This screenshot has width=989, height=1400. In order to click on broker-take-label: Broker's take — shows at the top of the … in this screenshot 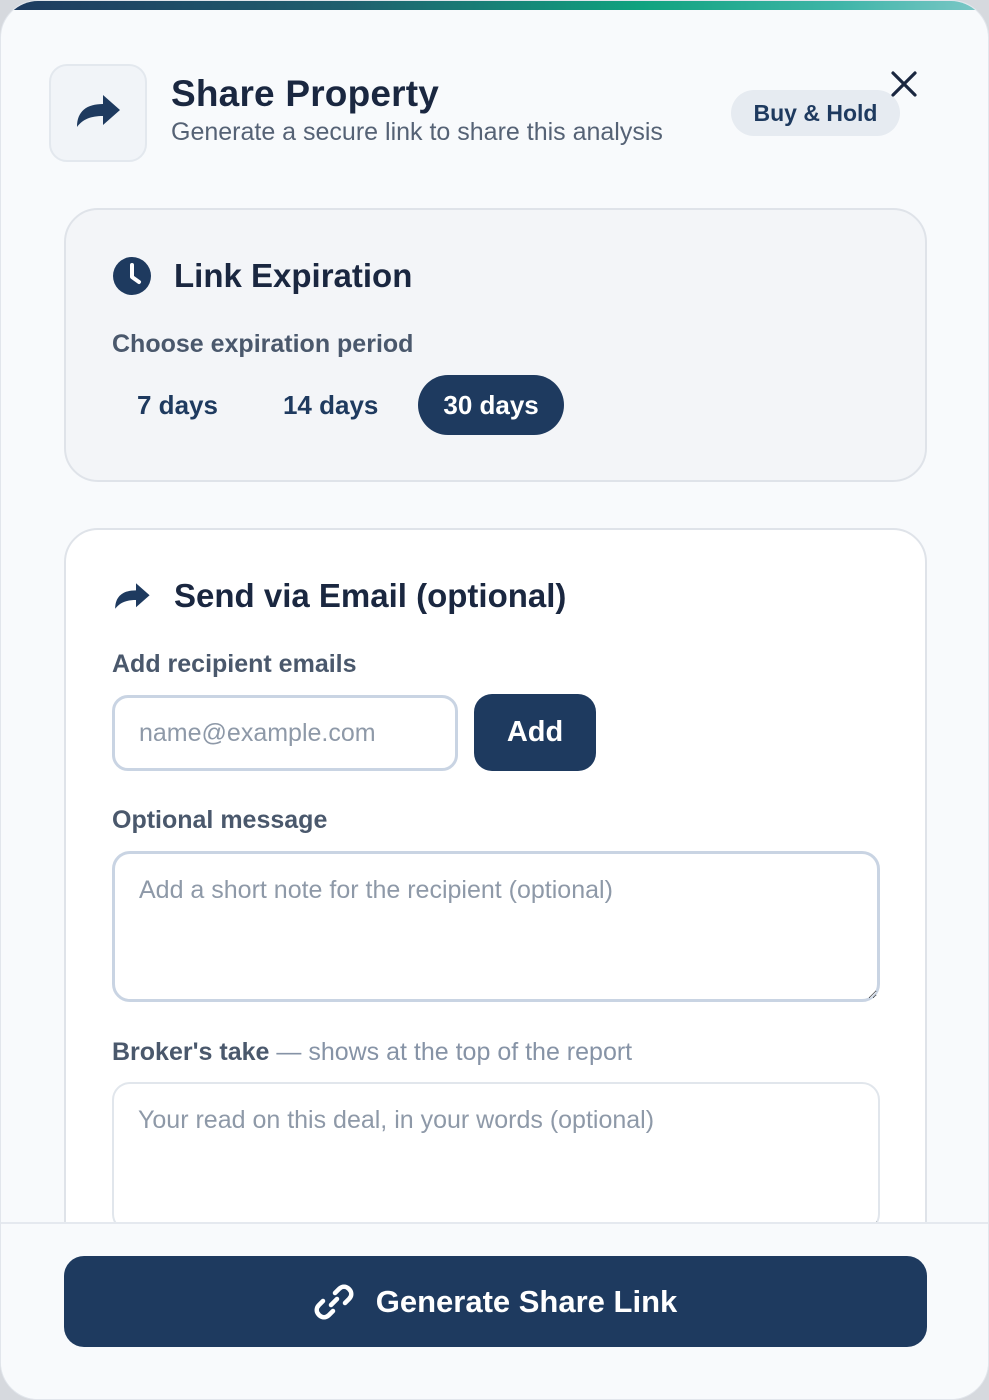, I will do `click(372, 1052)`.